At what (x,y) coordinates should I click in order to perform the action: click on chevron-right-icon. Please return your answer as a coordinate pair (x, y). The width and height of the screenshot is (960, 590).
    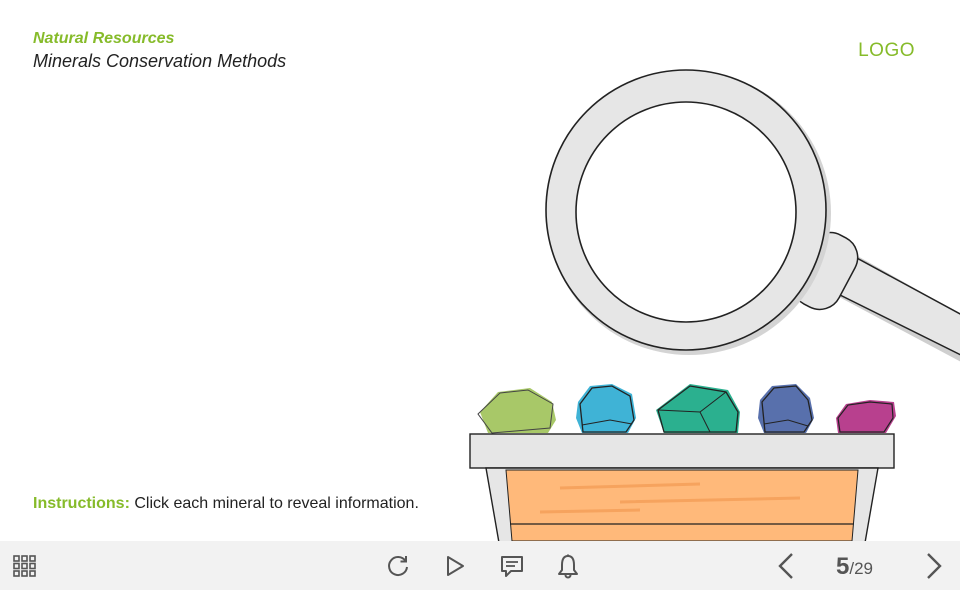
    Looking at the image, I should click on (934, 565).